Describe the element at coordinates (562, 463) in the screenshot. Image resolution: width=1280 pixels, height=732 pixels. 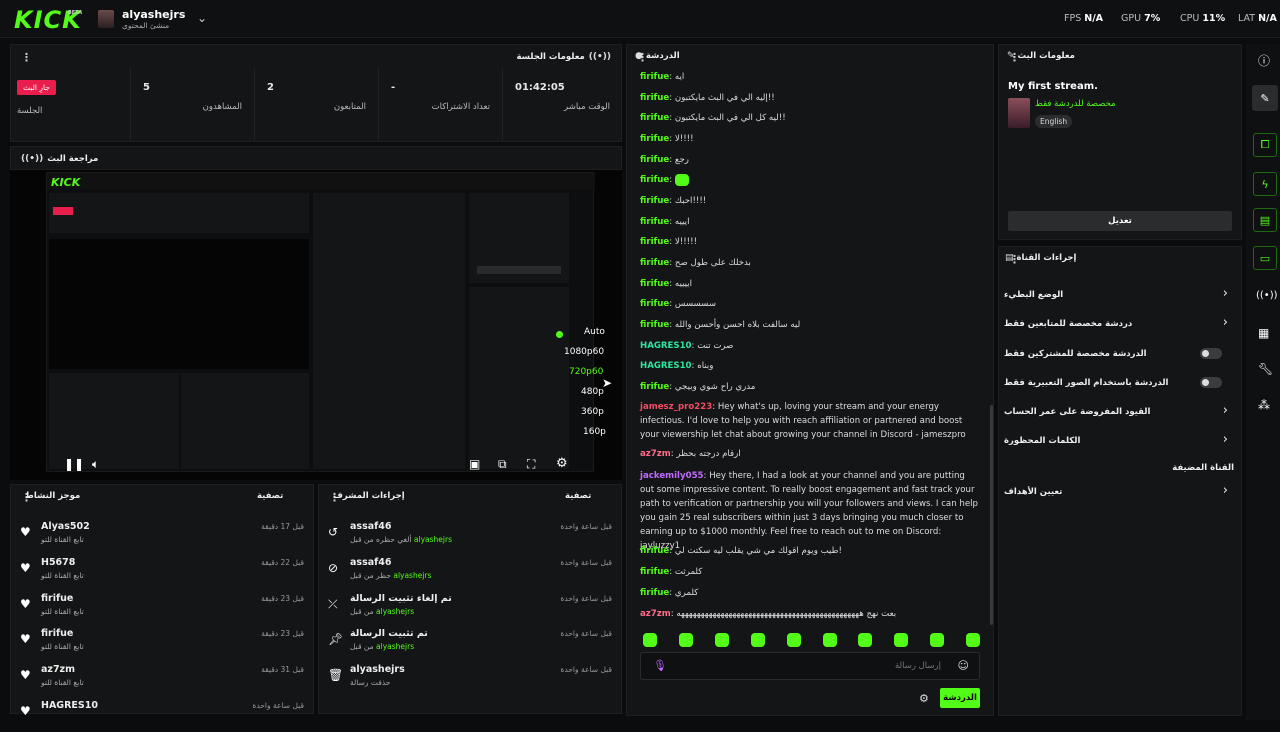
I see `settings-gear-icon: ⚙` at that location.